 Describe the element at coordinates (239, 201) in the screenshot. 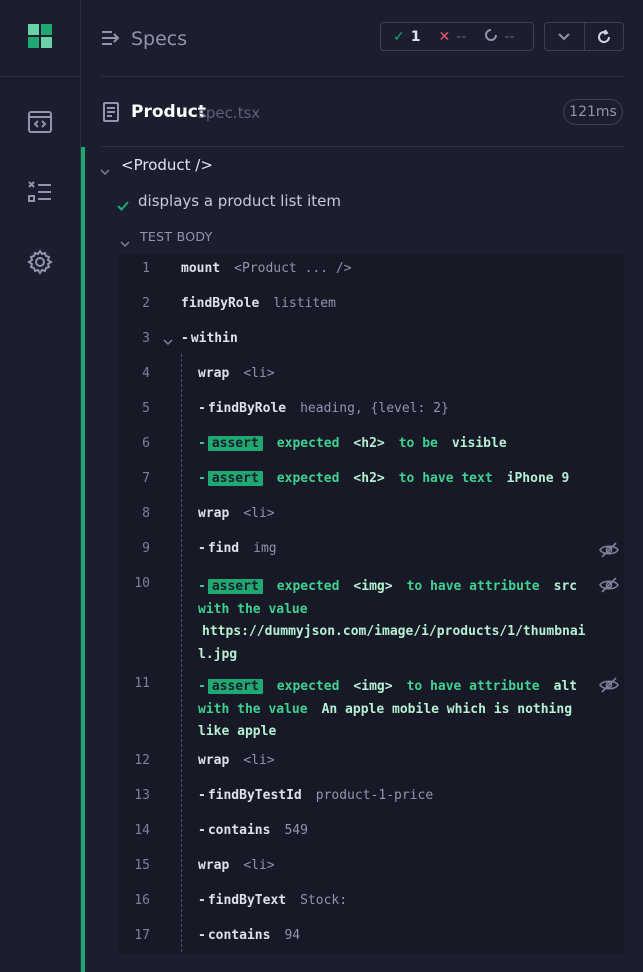

I see `test-title: displays a product list item` at that location.